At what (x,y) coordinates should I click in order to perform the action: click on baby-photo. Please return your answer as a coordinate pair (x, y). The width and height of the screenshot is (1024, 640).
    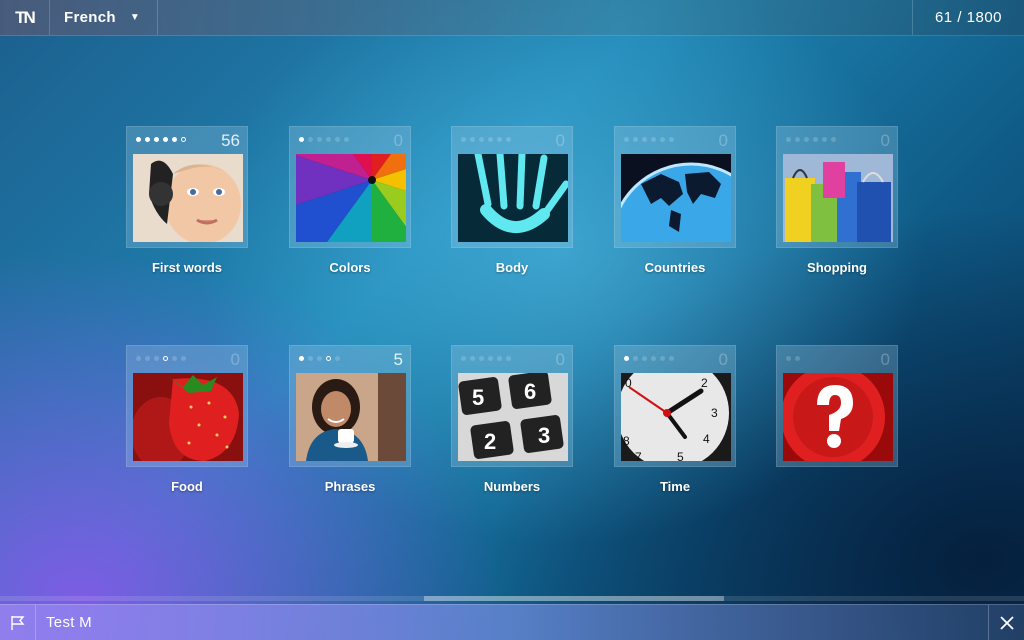
    Looking at the image, I should click on (188, 198).